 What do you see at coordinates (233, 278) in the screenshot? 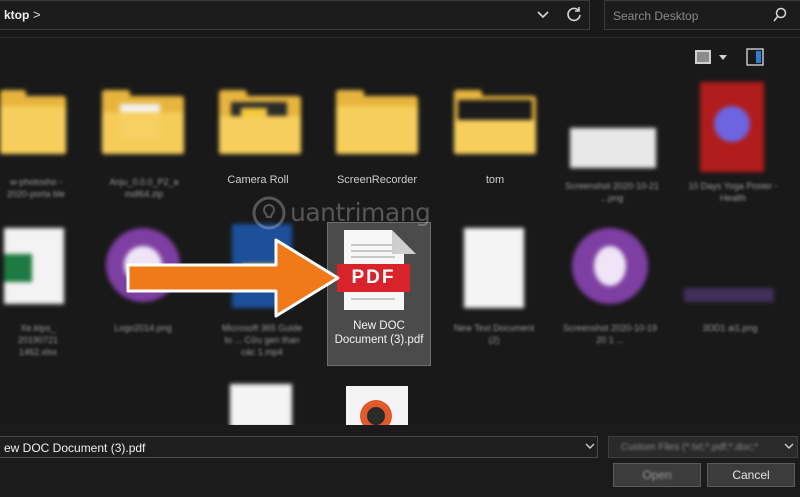
I see `pointer-arrow-icon` at bounding box center [233, 278].